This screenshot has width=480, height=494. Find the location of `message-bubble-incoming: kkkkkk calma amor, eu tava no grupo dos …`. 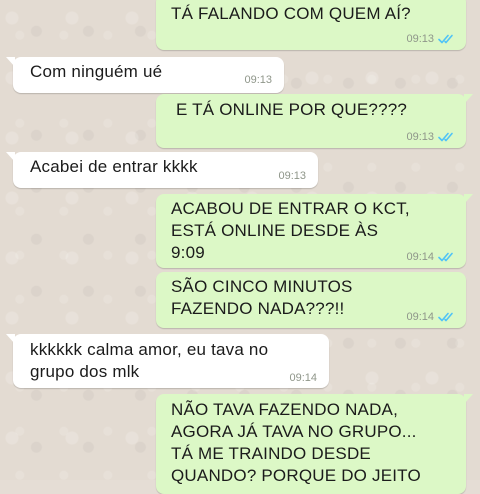

message-bubble-incoming: kkkkkk calma amor, eu tava no grupo dos … is located at coordinates (167, 361).